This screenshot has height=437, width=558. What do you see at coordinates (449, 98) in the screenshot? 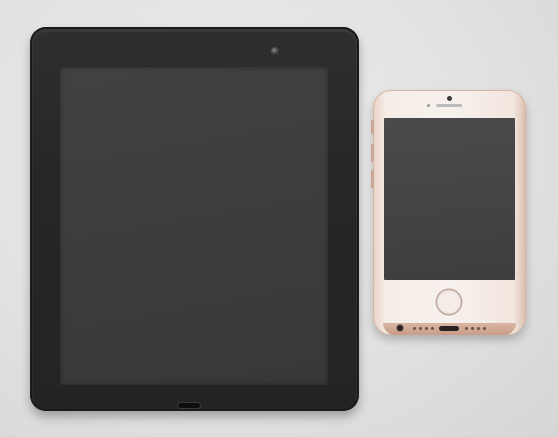
I see `phone-front-camera-icon` at bounding box center [449, 98].